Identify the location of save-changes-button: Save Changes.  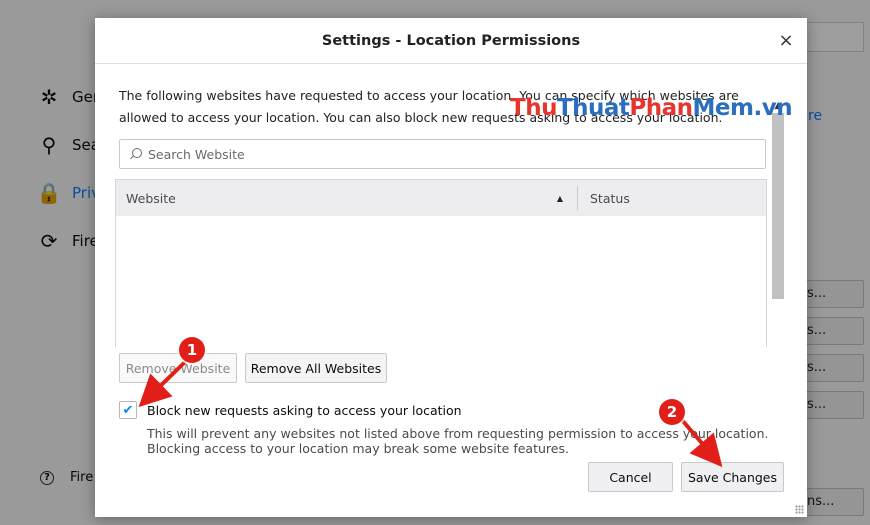
(732, 477).